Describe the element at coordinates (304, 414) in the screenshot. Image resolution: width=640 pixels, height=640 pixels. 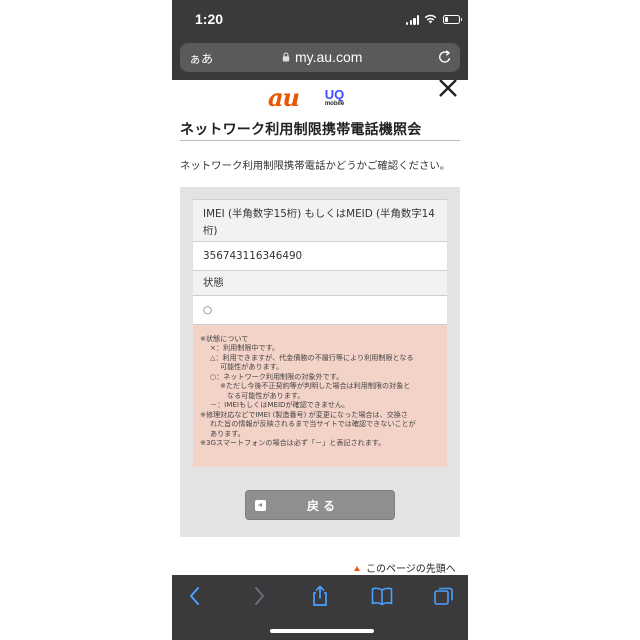
I see `note-line: ※修理対応などでIMEI (製造番号) が変更になった場合は、交換さ` at that location.